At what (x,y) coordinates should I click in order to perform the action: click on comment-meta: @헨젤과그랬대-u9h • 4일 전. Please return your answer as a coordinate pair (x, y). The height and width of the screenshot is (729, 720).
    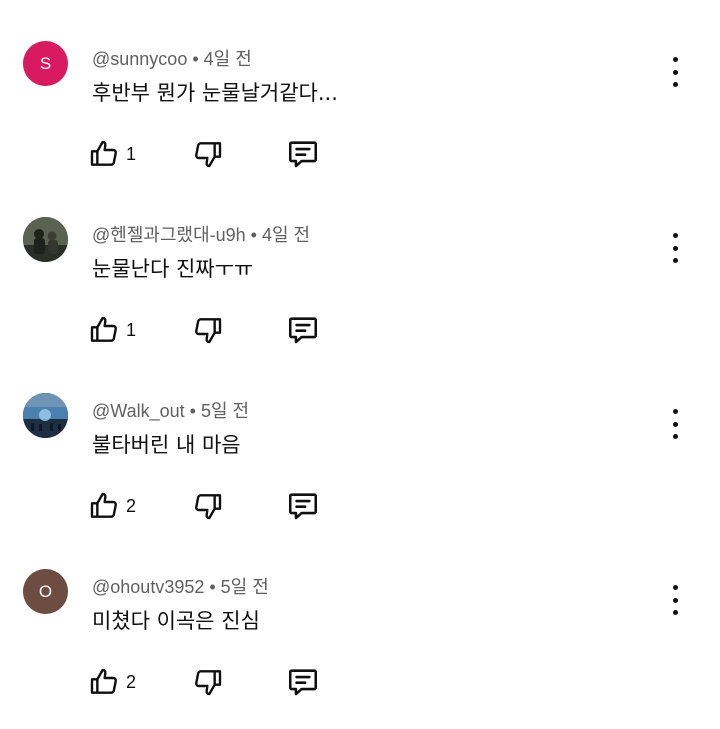
    Looking at the image, I should click on (201, 234).